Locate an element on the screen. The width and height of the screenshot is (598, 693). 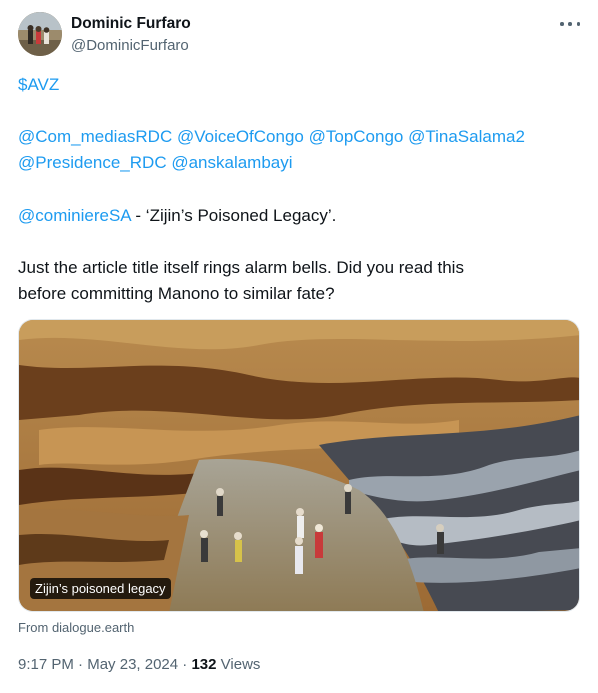
mention-link: @cominiereSA is located at coordinates (74, 215).